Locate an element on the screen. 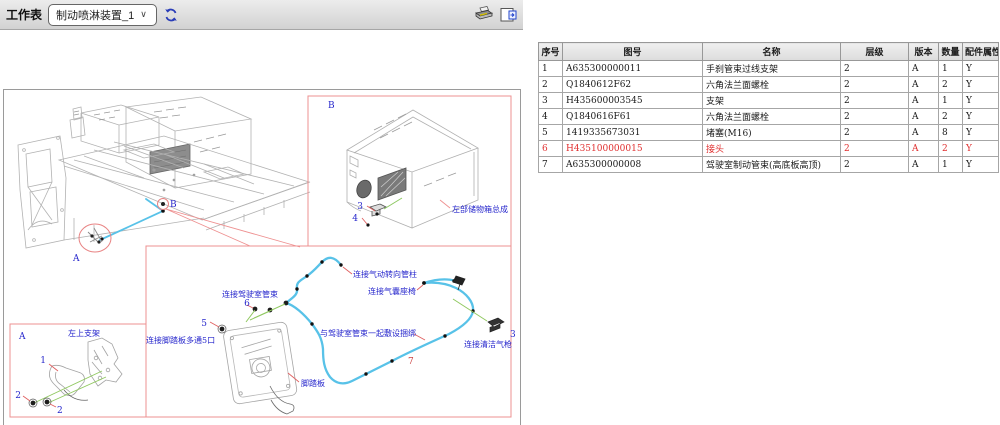 The width and height of the screenshot is (1000, 425). worksheet-select-value: 制动喷淋装置_1 is located at coordinates (95, 15).